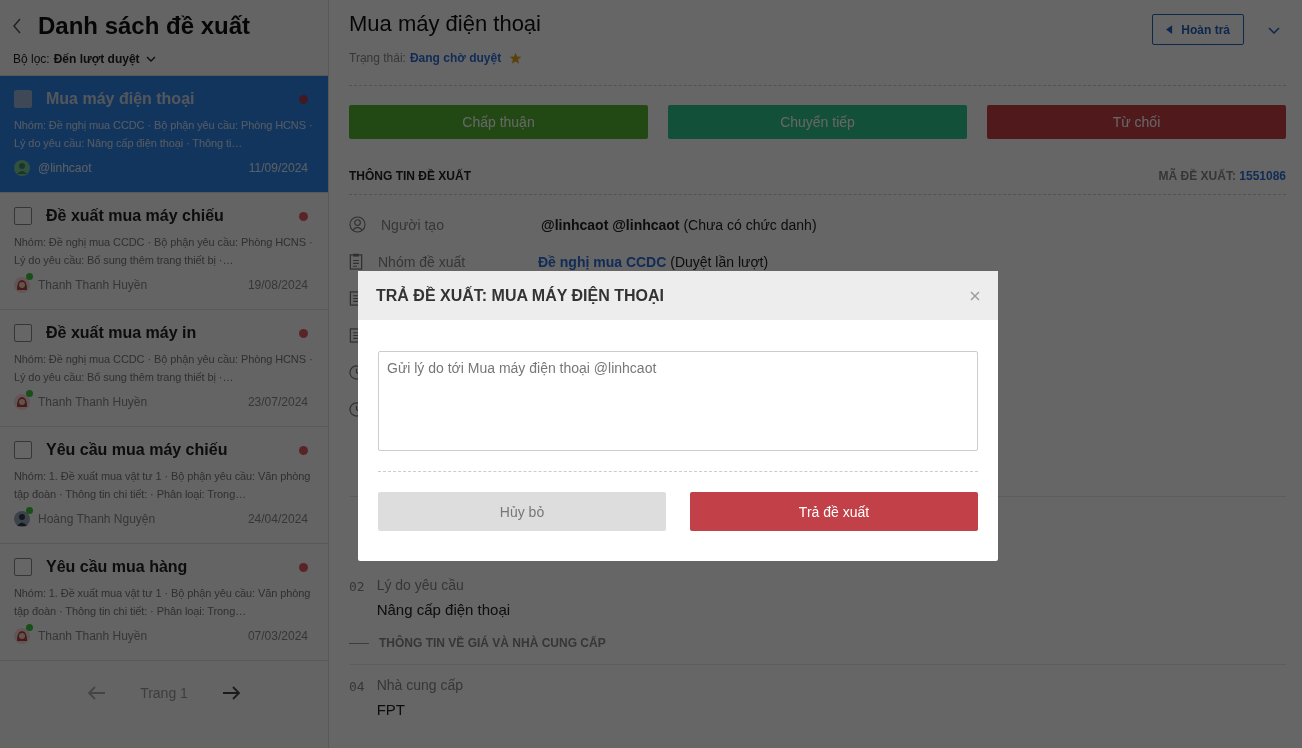 This screenshot has width=1302, height=748. Describe the element at coordinates (455, 58) in the screenshot. I see `status-value: Đang chờ duyệt` at that location.